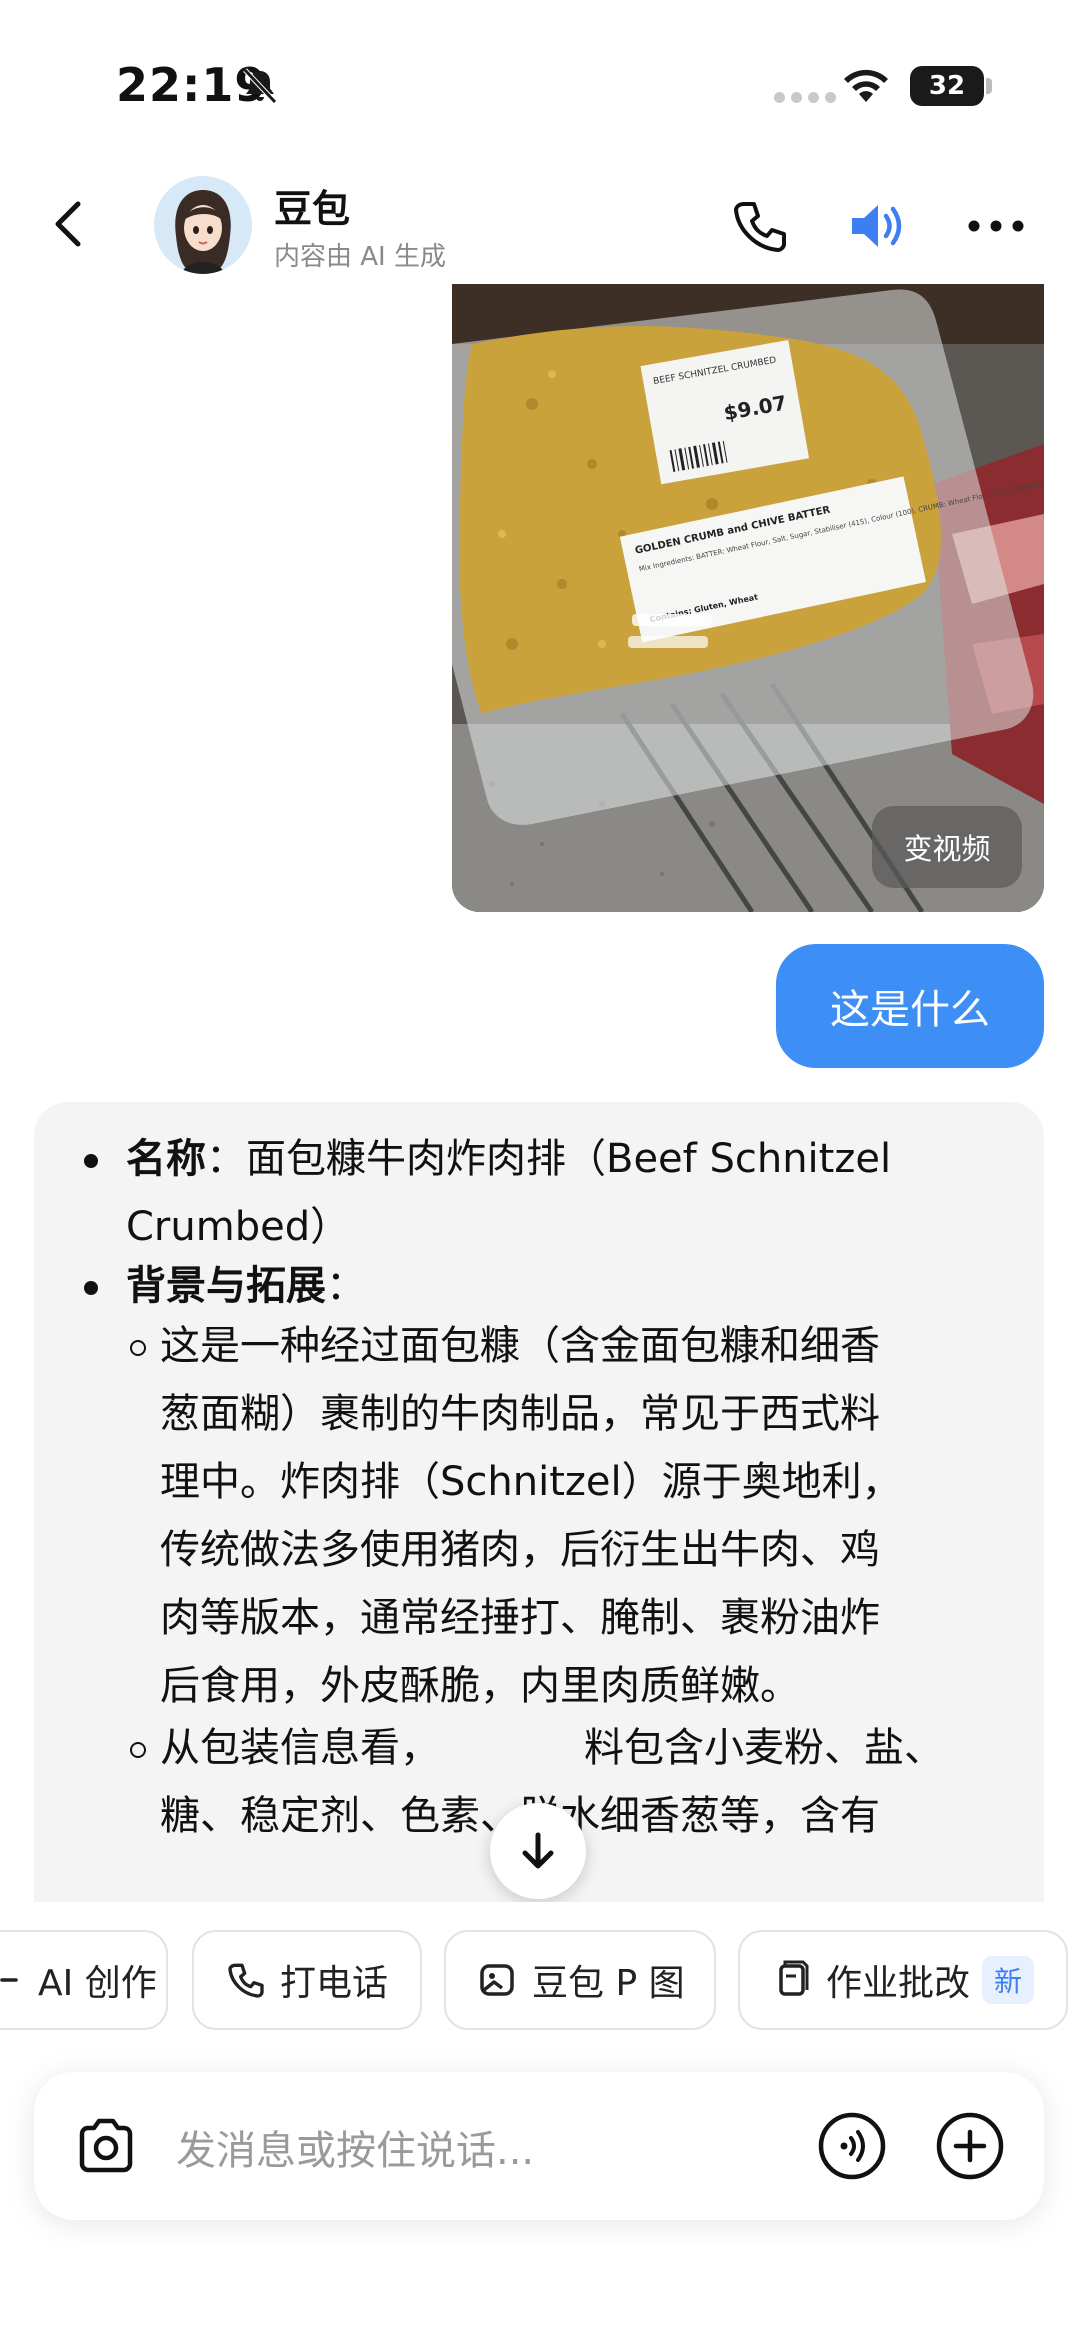  I want to click on chip-phone-call: 打电话, so click(307, 1980).